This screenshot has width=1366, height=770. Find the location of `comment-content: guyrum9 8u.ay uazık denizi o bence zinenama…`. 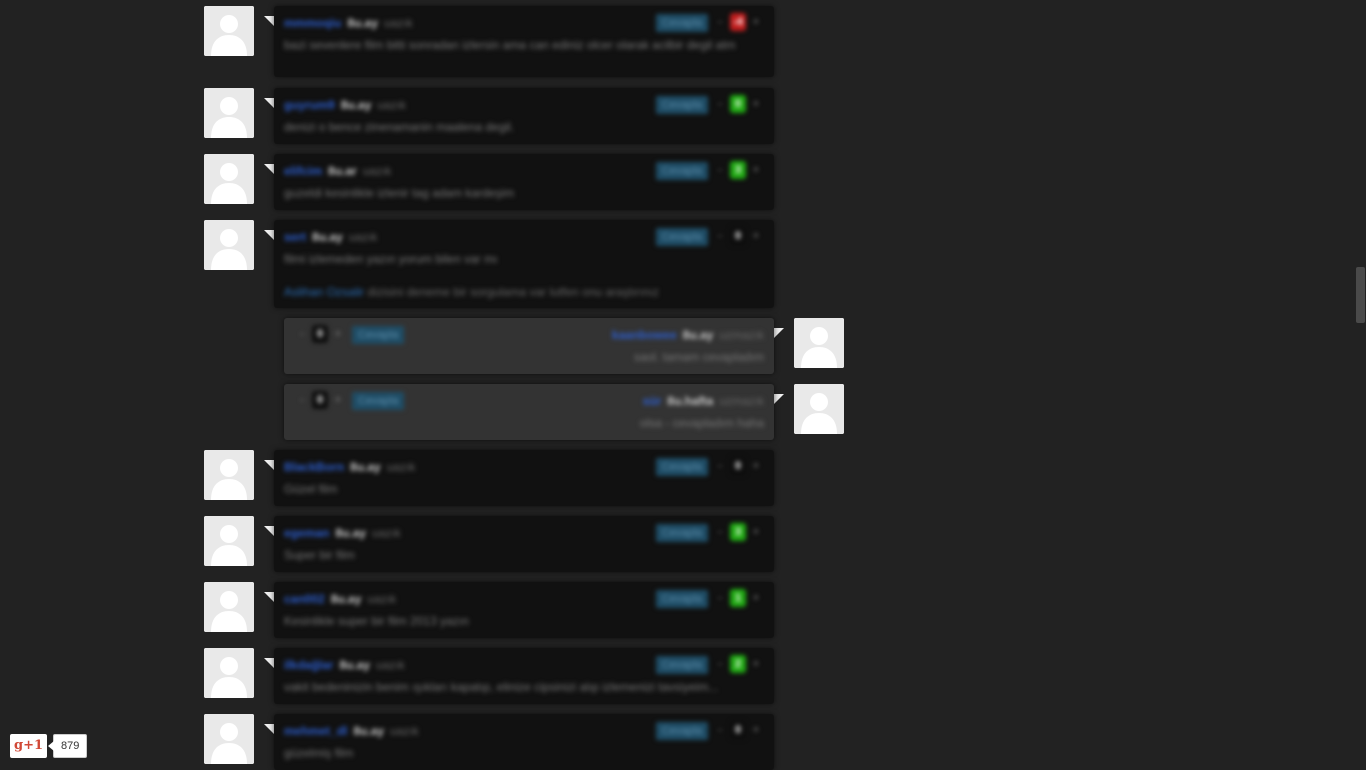

comment-content: guyrum9 8u.ay uazık denizi o bence zinenama… is located at coordinates (524, 116).